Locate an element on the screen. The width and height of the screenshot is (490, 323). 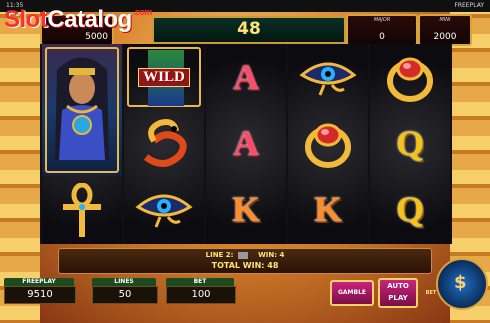
wild-symbol: WILD is located at coordinates (164, 77).